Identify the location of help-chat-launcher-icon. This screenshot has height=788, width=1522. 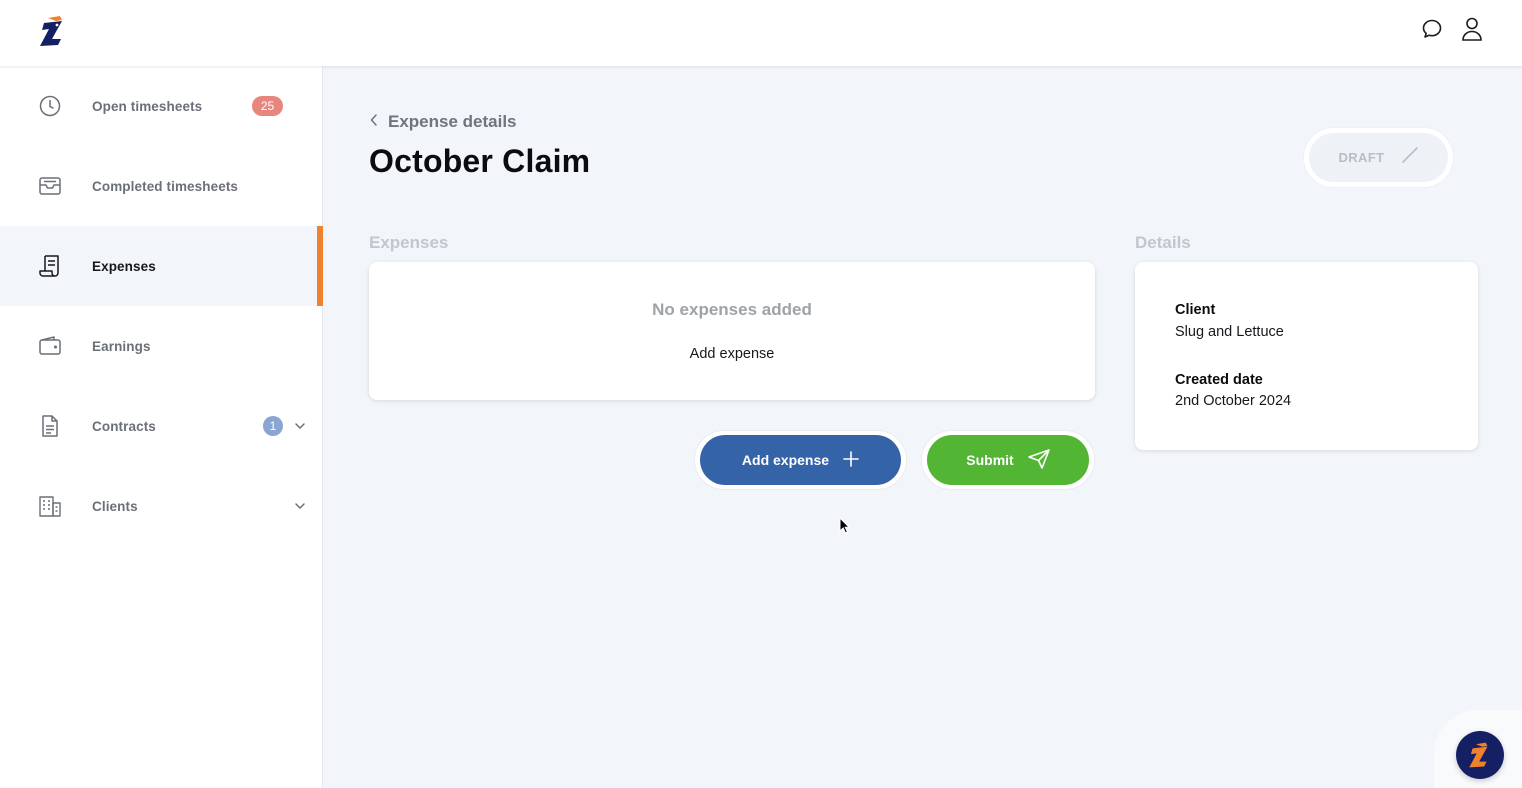
(1480, 755).